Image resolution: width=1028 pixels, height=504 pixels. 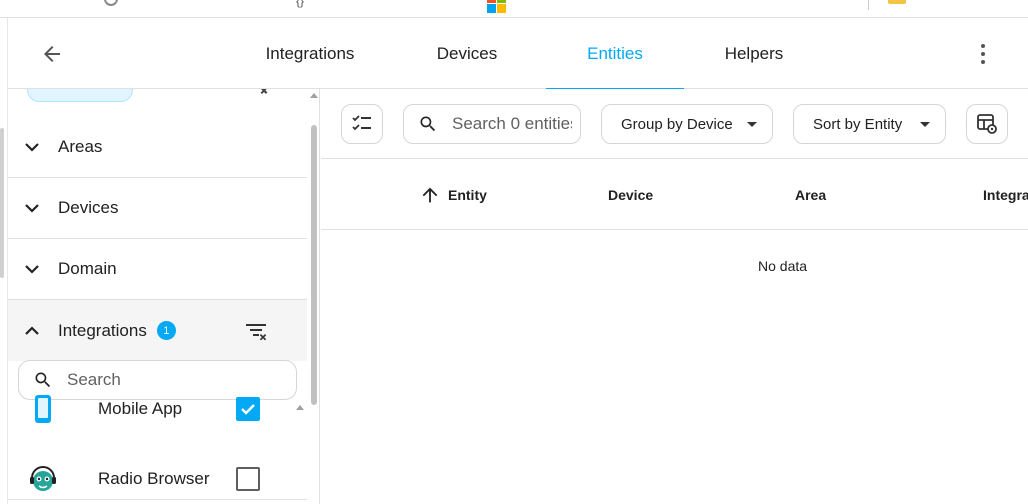 I want to click on clear-filter-button, so click(x=257, y=331).